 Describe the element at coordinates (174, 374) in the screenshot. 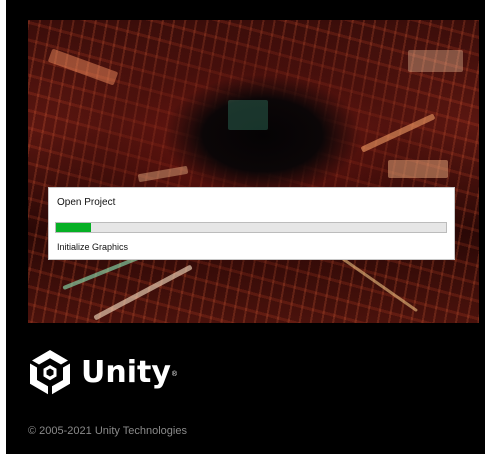

I see `registered-mark: ®` at that location.